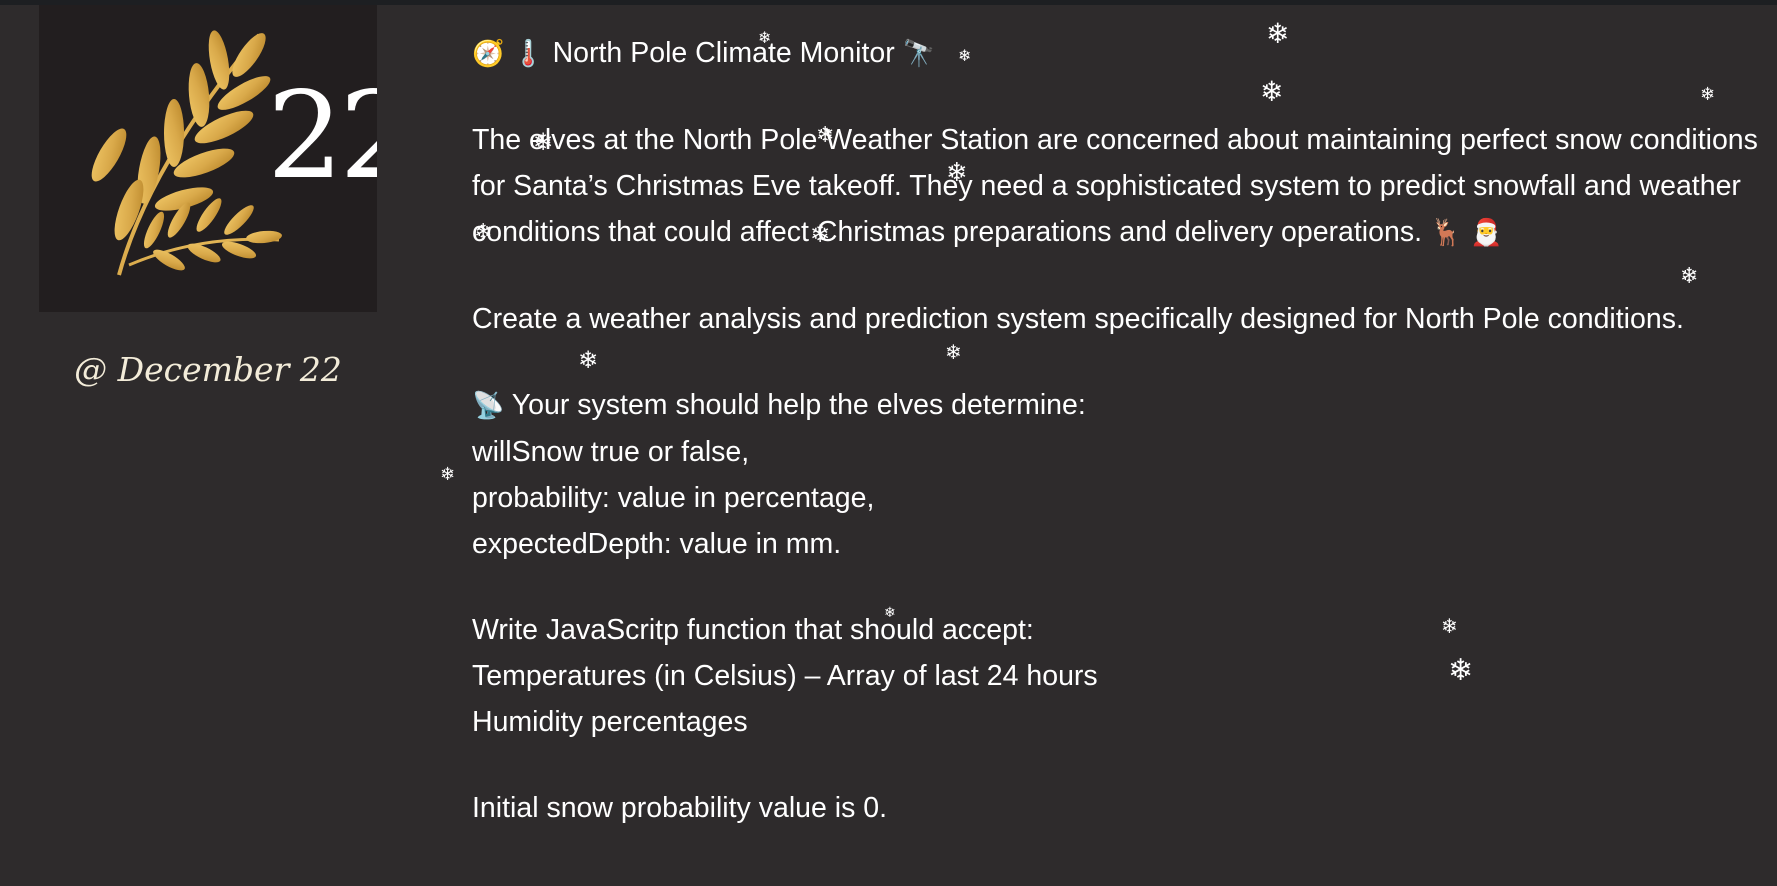 The image size is (1777, 886). Describe the element at coordinates (186, 153) in the screenshot. I see `golden-leaf-icon` at that location.